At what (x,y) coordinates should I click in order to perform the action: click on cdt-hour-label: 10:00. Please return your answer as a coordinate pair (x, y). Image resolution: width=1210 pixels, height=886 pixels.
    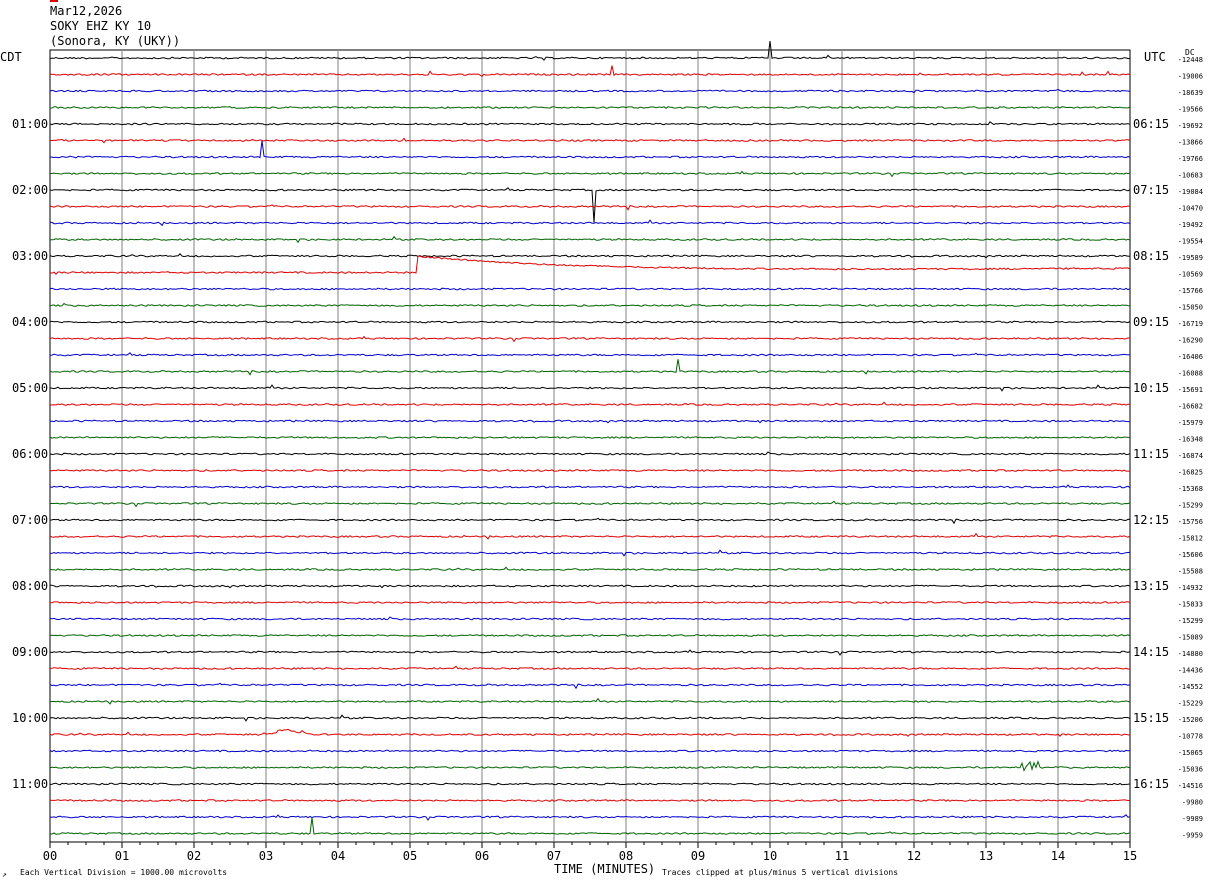
    Looking at the image, I should click on (30, 718).